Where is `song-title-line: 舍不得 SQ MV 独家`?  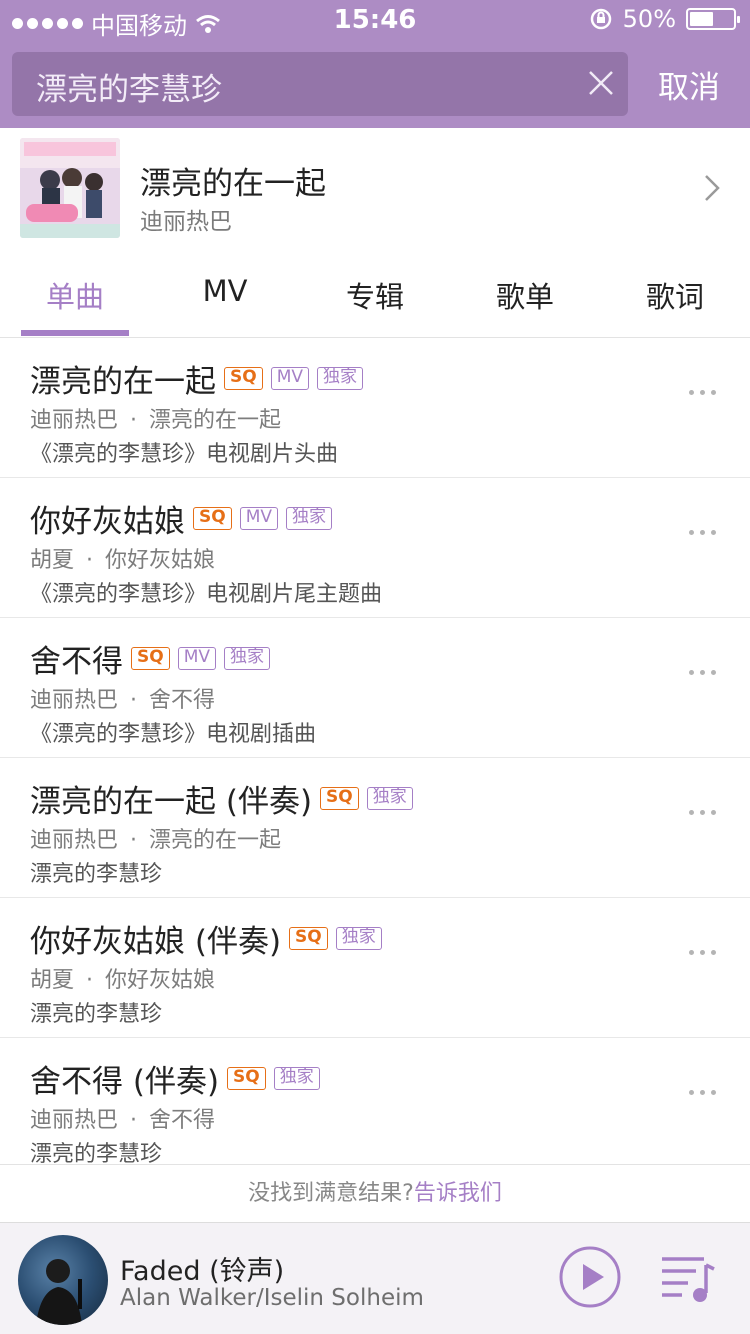
song-title-line: 舍不得 SQ MV 独家 is located at coordinates (150, 658).